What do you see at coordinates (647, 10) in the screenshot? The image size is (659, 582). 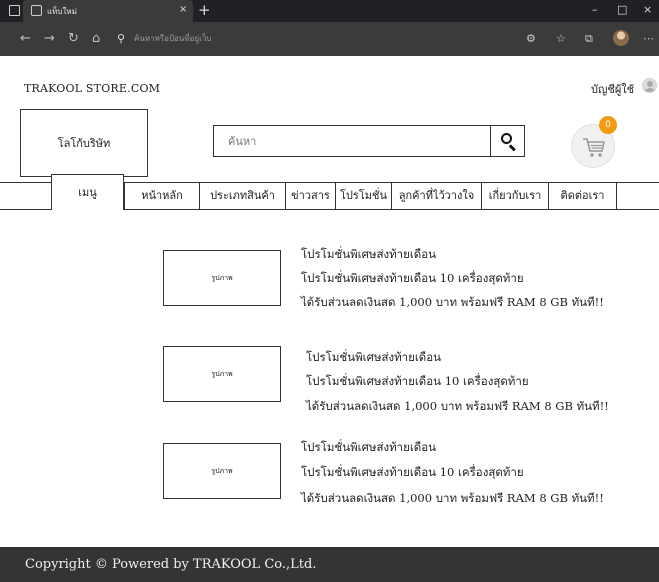 I see `close-window-button: ×` at bounding box center [647, 10].